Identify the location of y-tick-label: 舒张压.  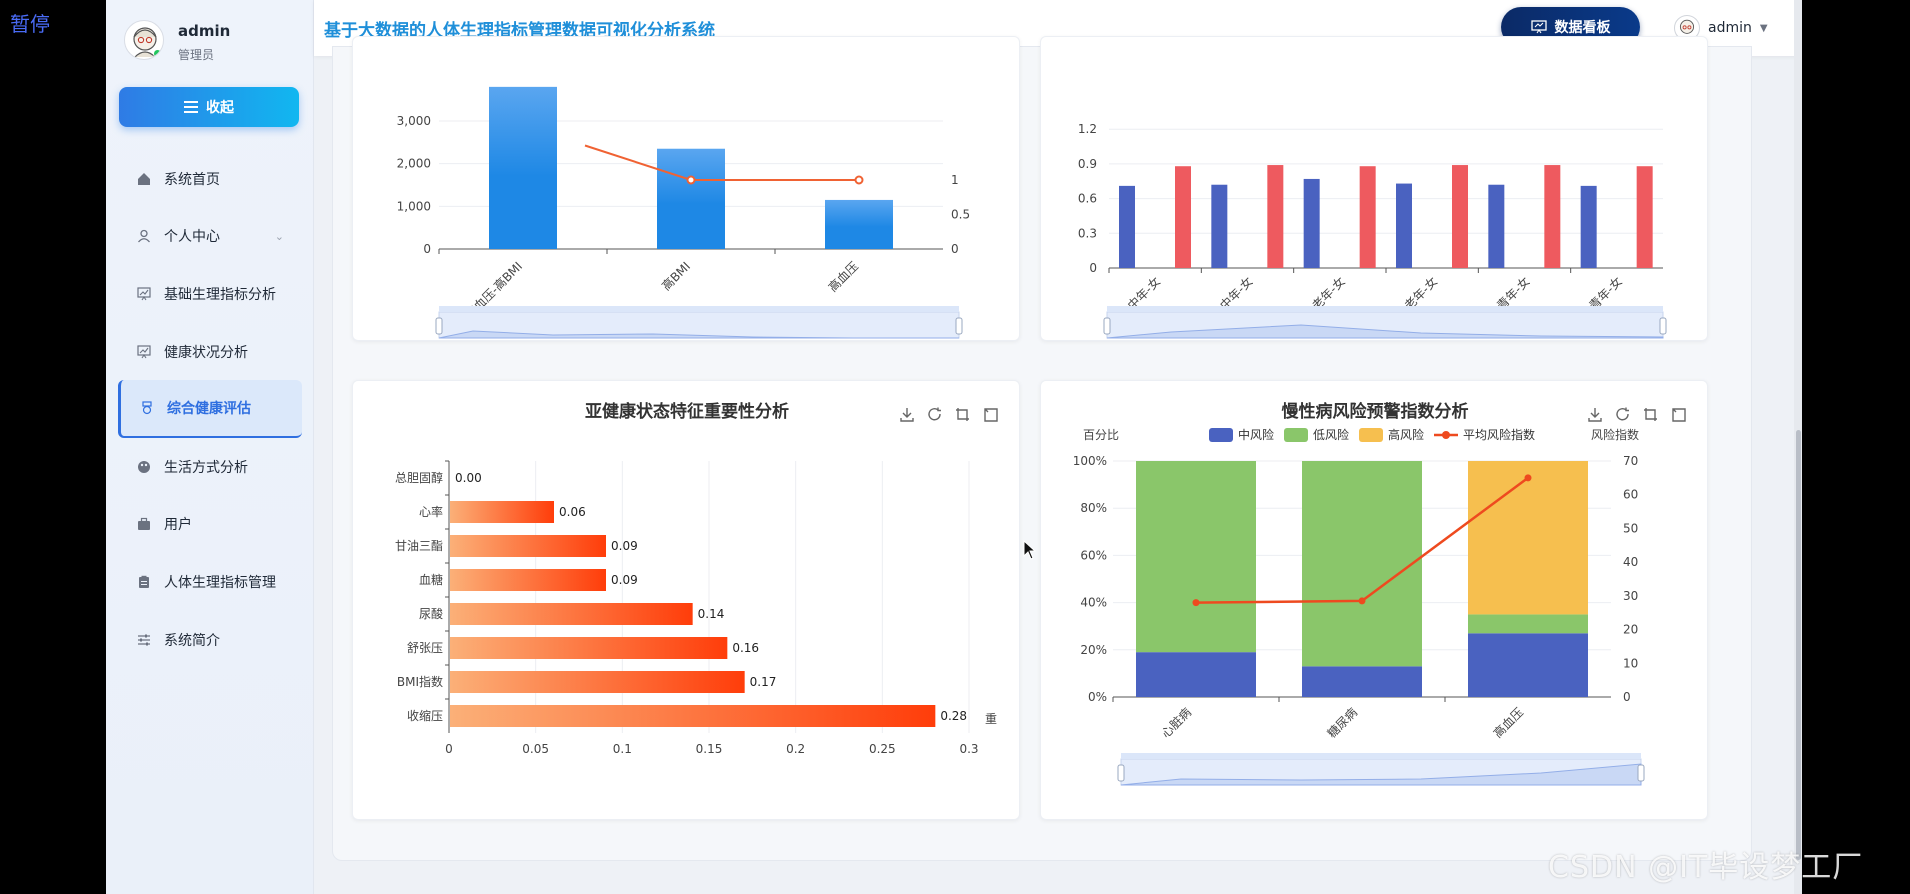
(425, 648).